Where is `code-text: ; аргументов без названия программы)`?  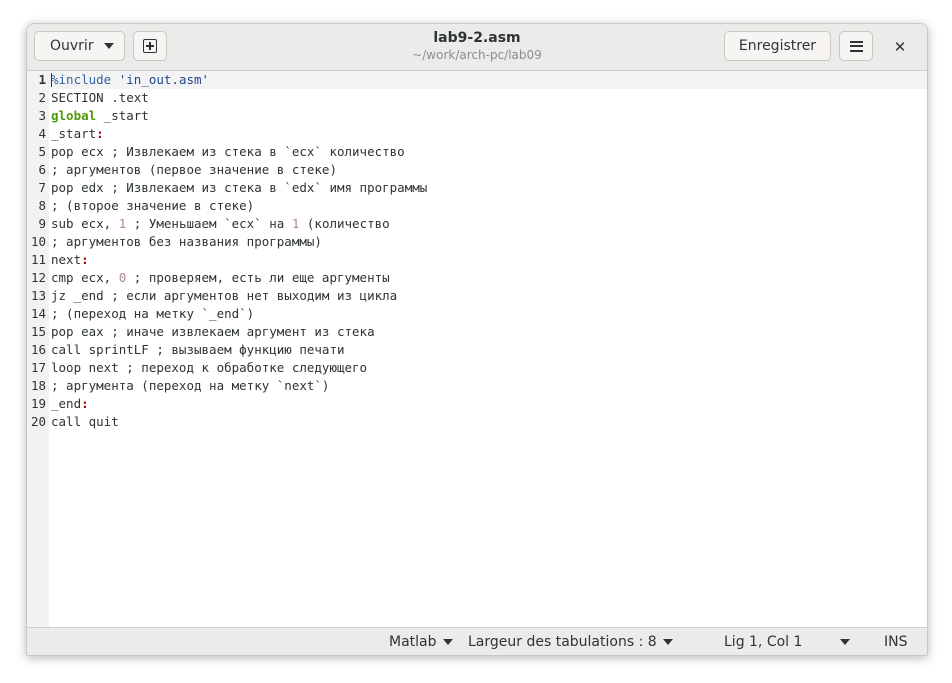 code-text: ; аргументов без названия программы) is located at coordinates (184, 242).